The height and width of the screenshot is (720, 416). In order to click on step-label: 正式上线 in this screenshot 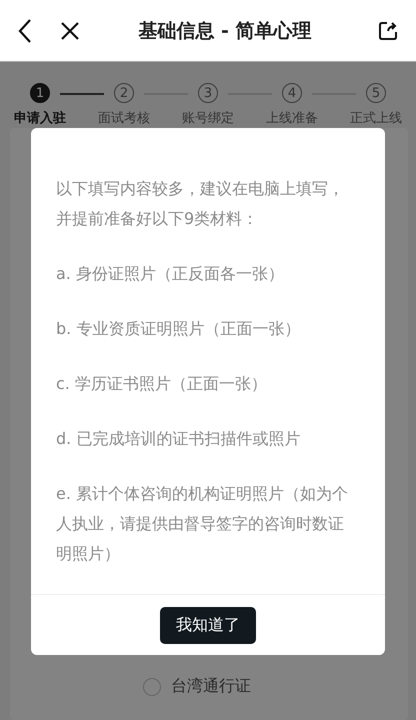, I will do `click(376, 118)`.